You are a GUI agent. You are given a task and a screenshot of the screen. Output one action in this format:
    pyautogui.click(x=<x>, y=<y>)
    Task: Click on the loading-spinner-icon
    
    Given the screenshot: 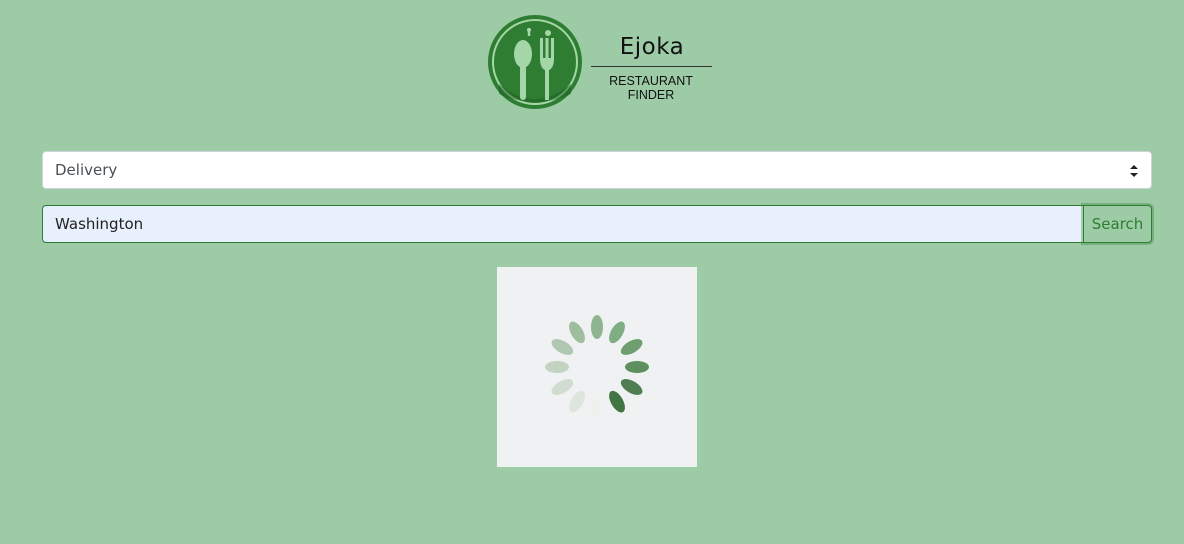 What is the action you would take?
    pyautogui.click(x=597, y=367)
    